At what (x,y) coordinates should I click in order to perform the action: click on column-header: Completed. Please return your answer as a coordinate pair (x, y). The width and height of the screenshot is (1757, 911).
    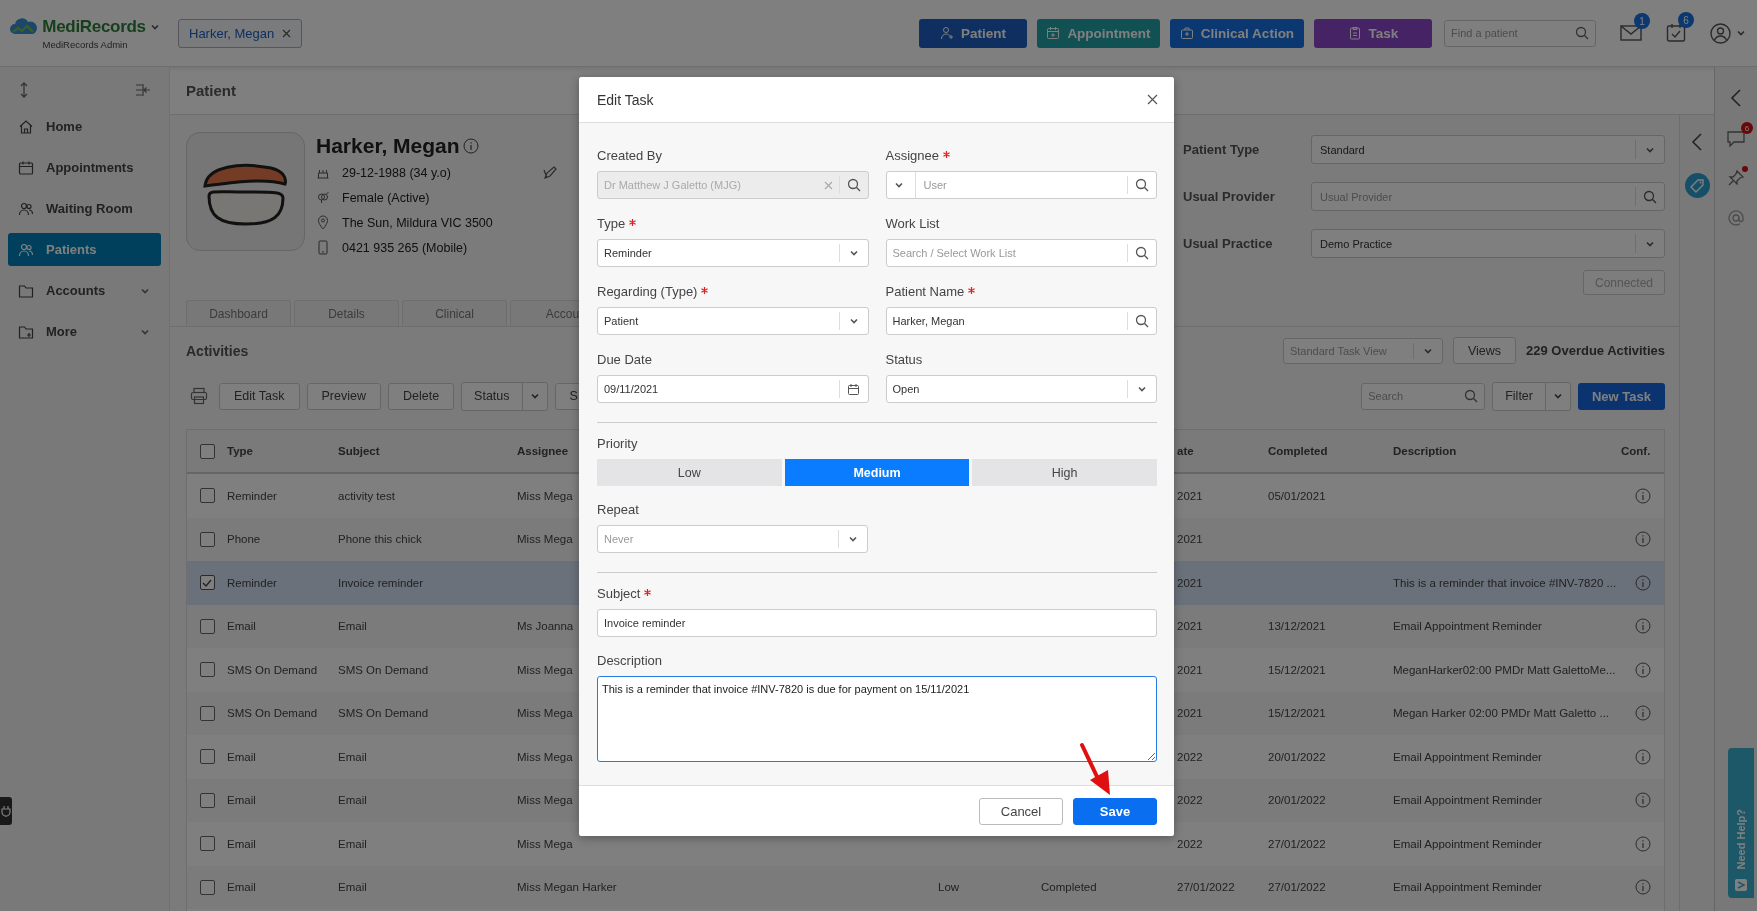
    Looking at the image, I should click on (1298, 451).